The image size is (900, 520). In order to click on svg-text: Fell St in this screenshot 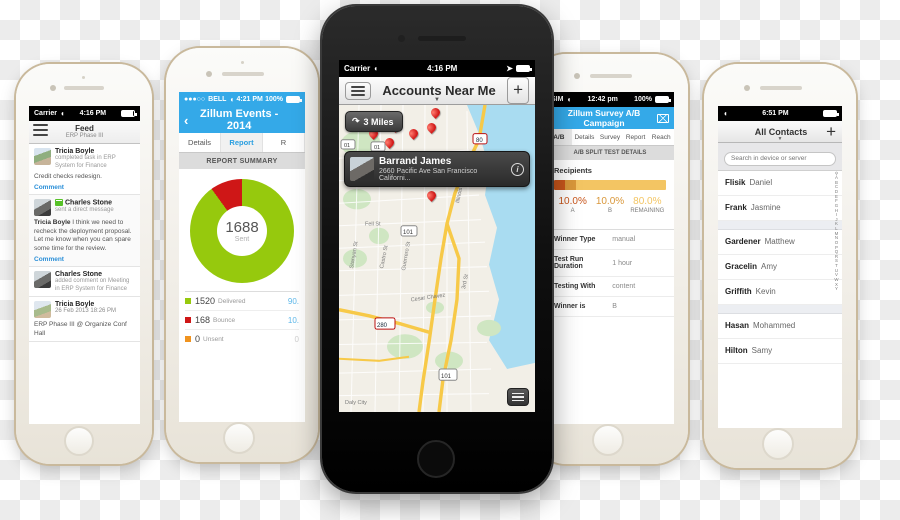, I will do `click(373, 225)`.